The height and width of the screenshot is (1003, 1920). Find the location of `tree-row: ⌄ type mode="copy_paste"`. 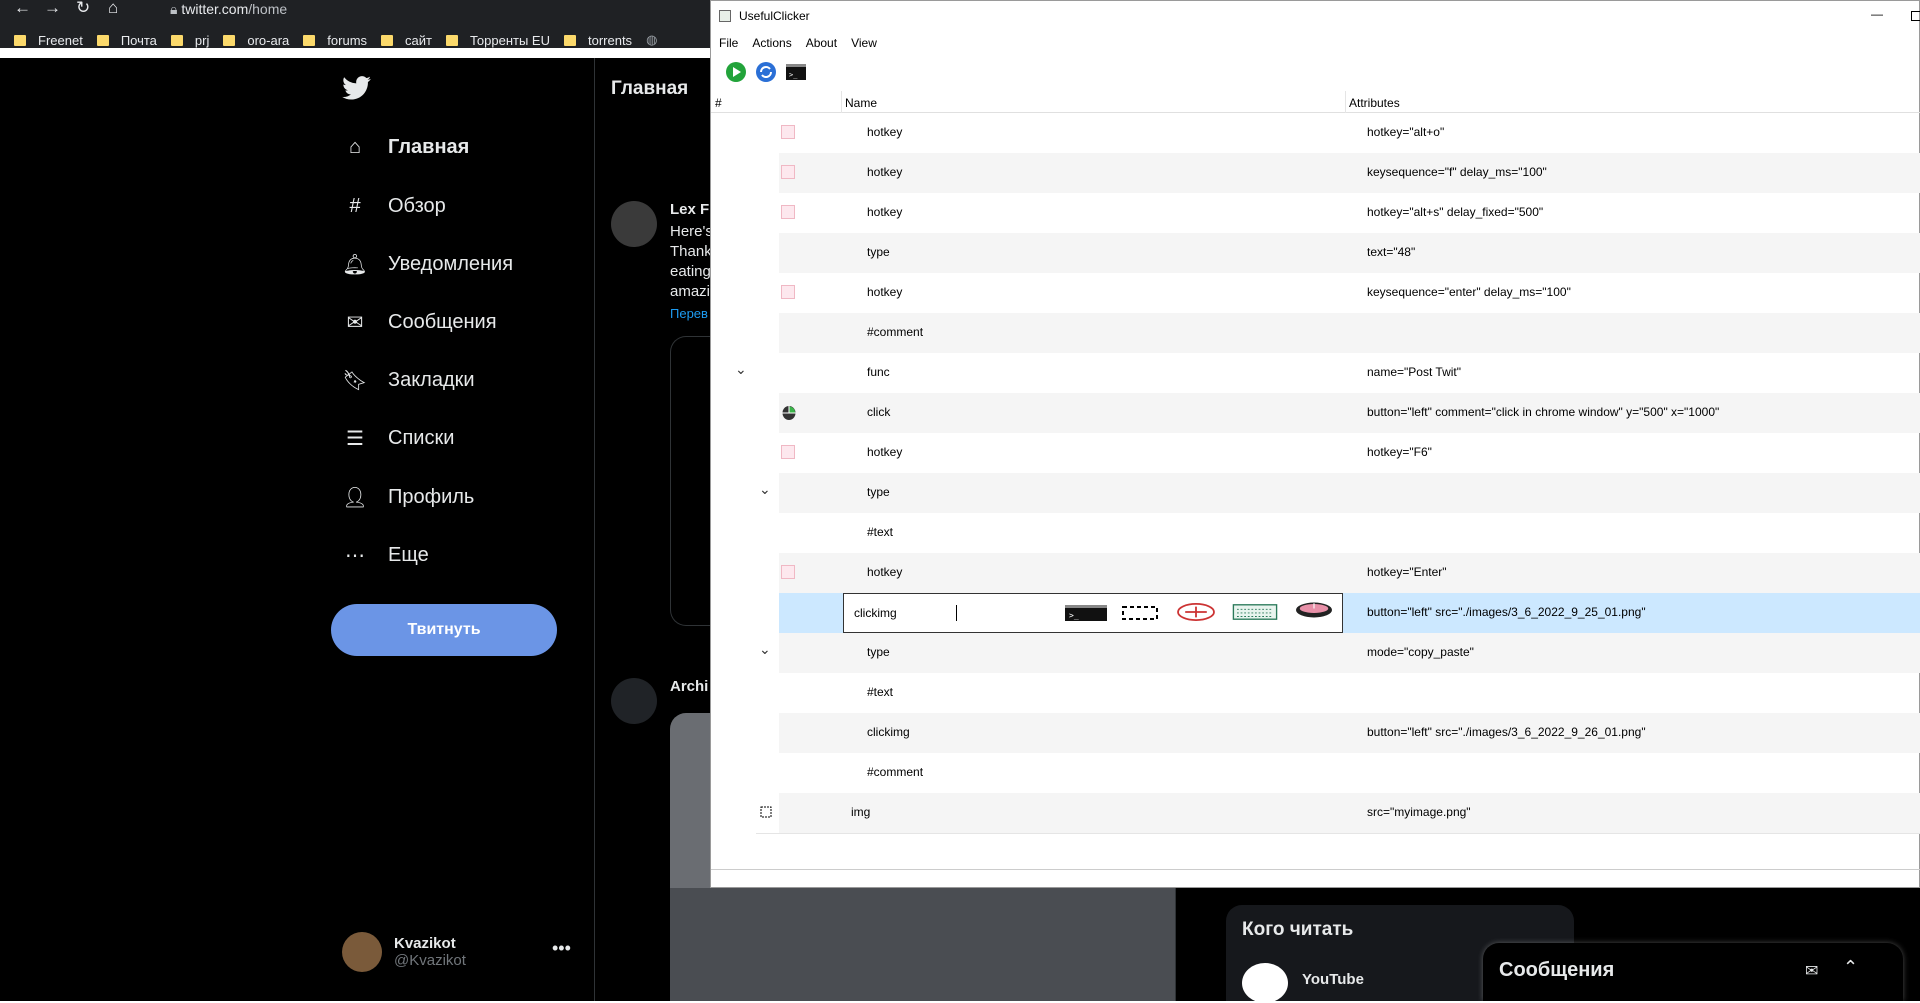

tree-row: ⌄ type mode="copy_paste" is located at coordinates (1315, 653).